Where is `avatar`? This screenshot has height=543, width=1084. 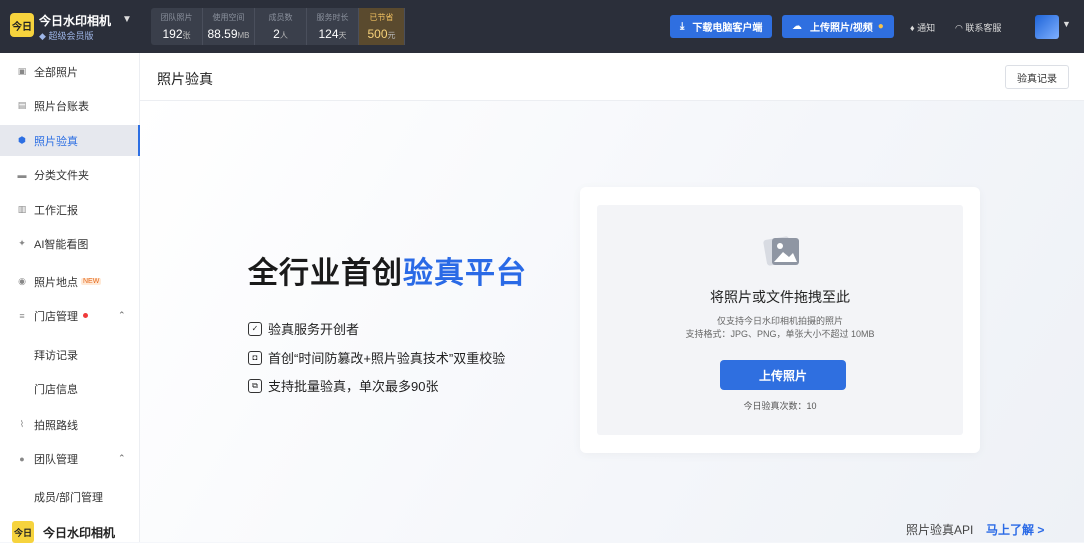
avatar is located at coordinates (1047, 27).